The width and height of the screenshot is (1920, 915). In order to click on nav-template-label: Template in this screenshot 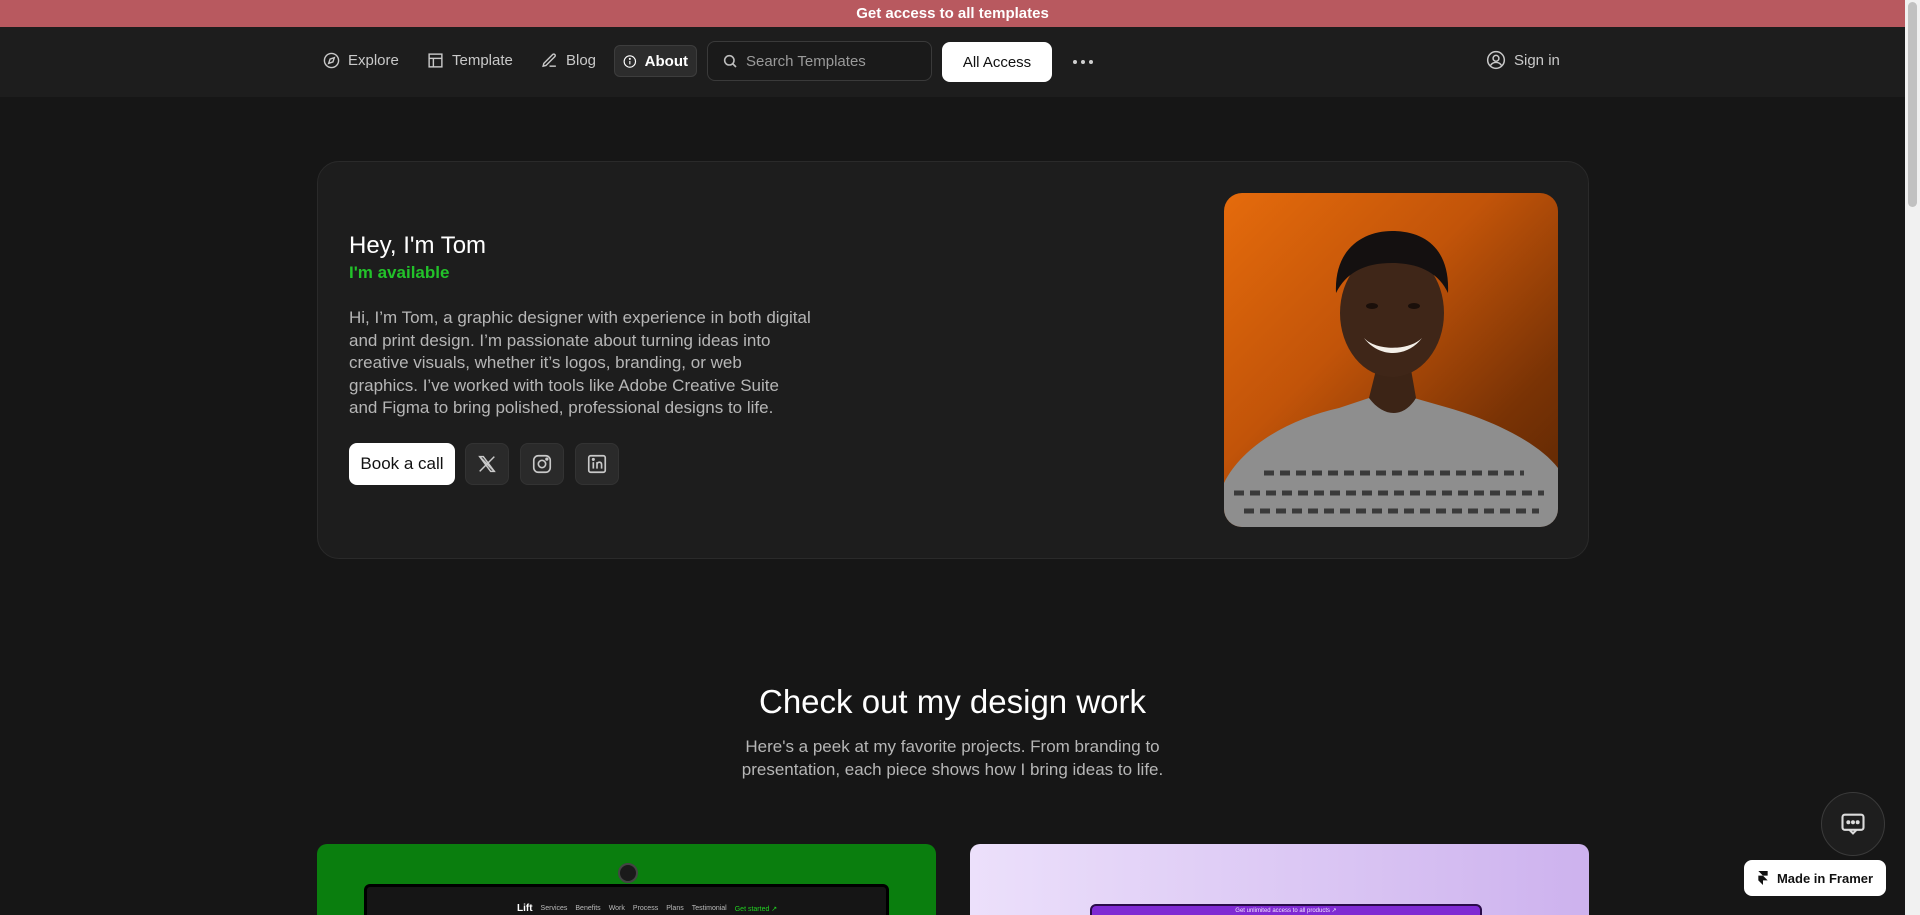, I will do `click(482, 60)`.